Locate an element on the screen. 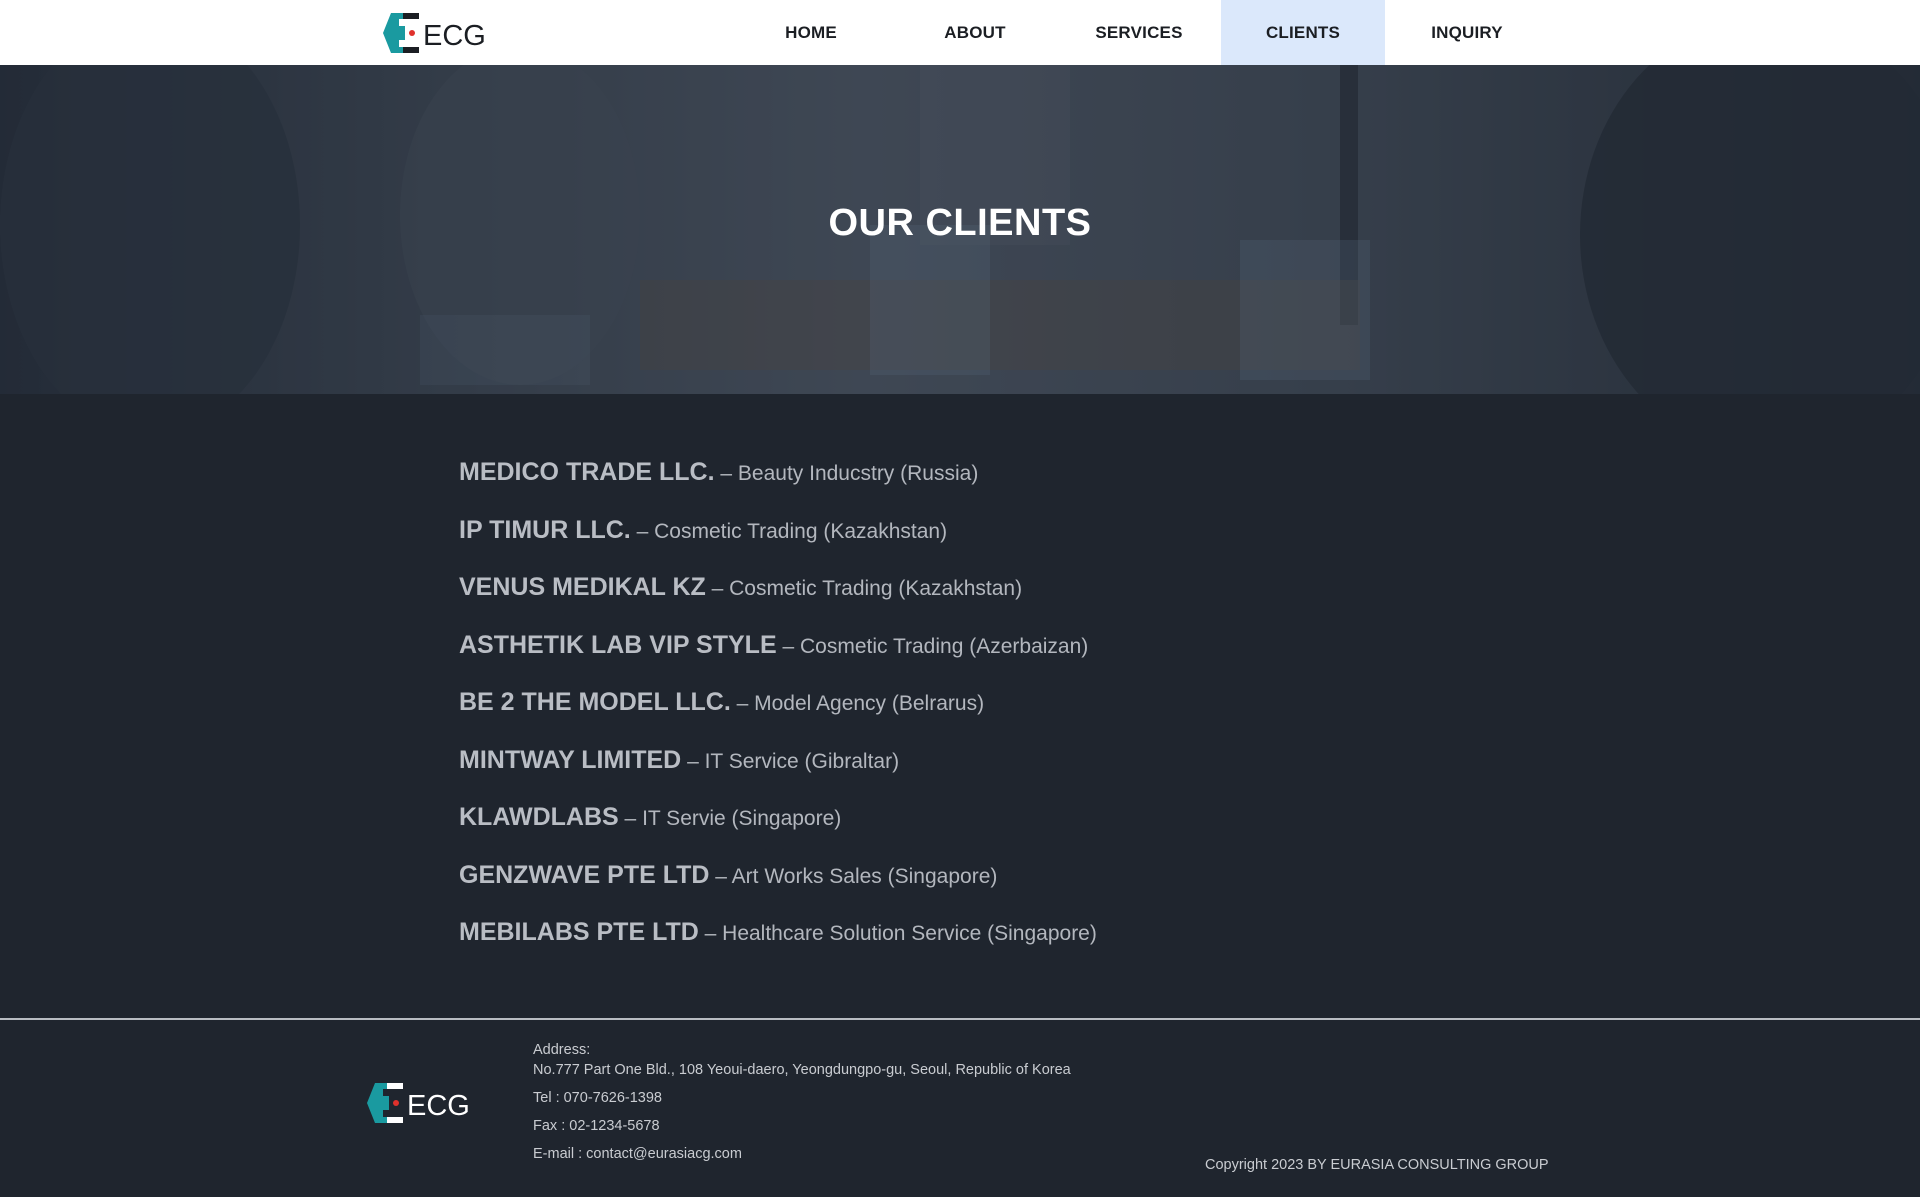 The height and width of the screenshot is (1197, 1920). client-name: VENUS MEDIKAL KZ is located at coordinates (582, 587).